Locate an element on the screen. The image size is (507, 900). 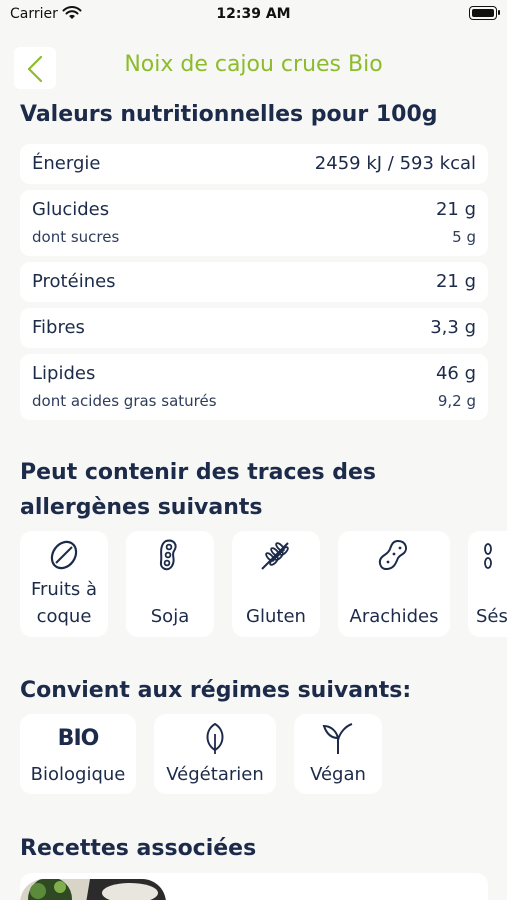
leaf-icon is located at coordinates (215, 738).